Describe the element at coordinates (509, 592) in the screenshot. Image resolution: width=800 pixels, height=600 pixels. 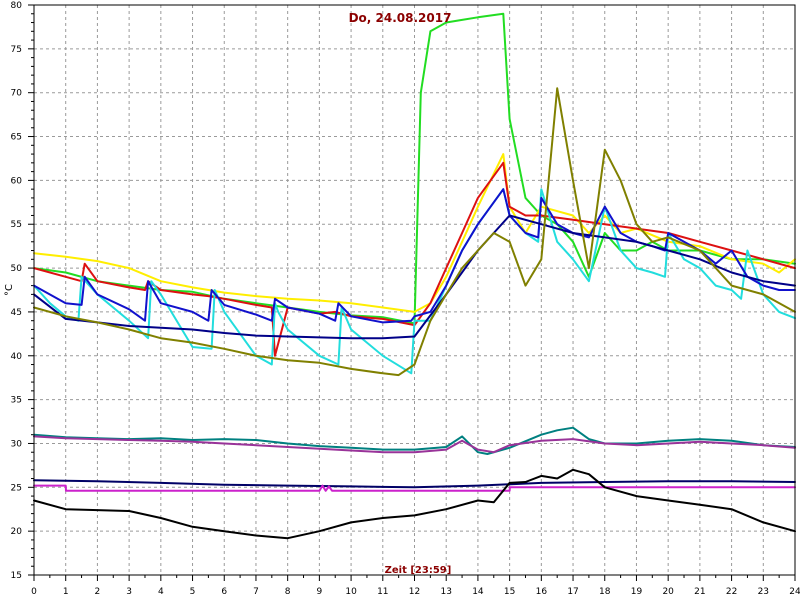
I see `x-tick-label: 15` at that location.